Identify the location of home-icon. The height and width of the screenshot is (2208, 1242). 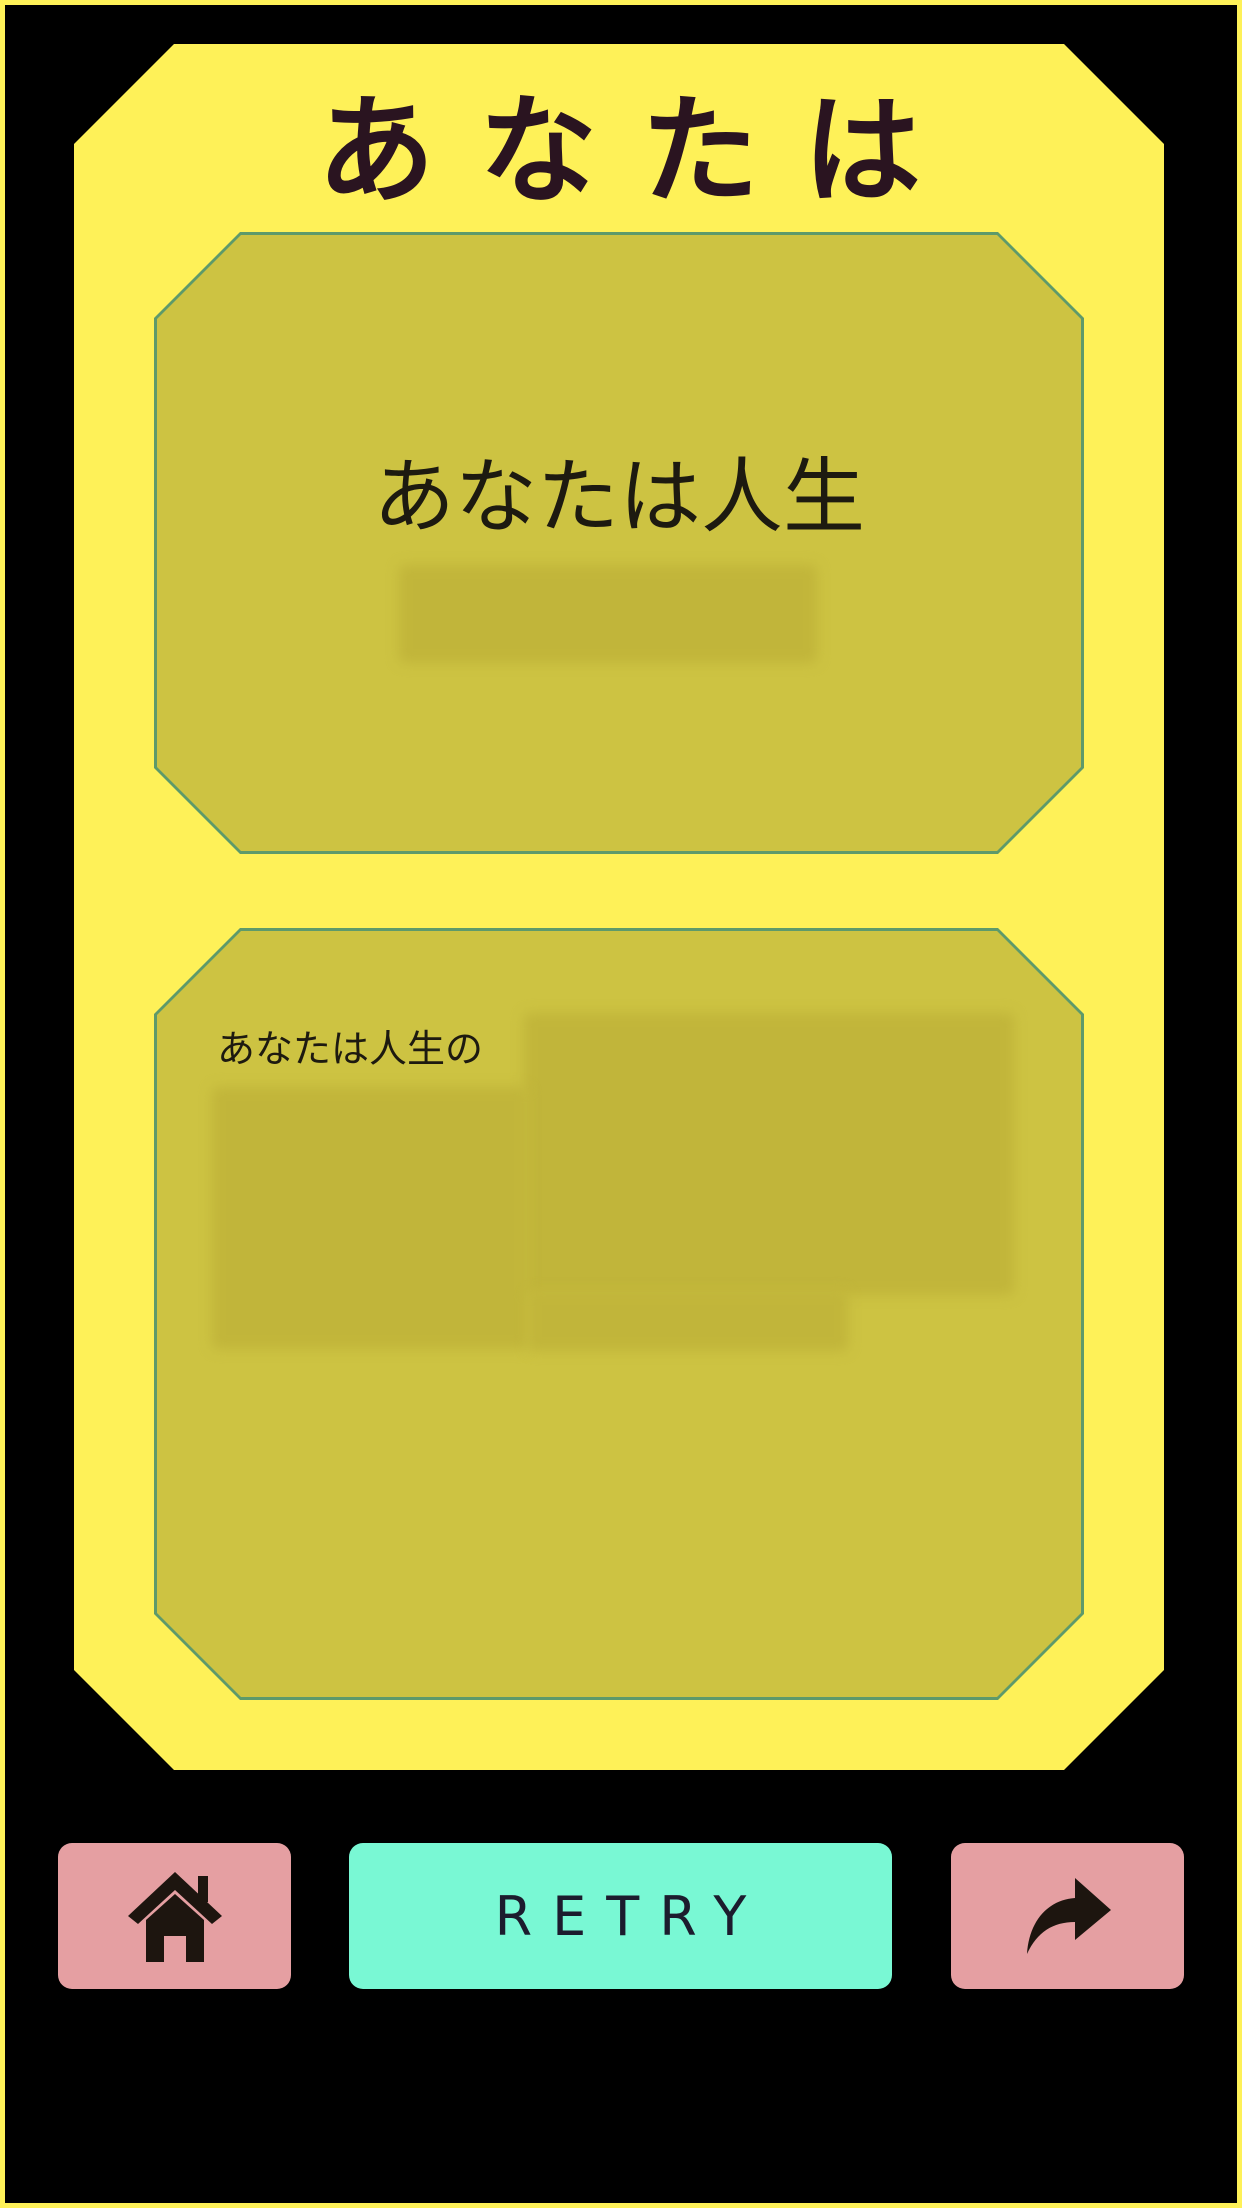
(174, 1917).